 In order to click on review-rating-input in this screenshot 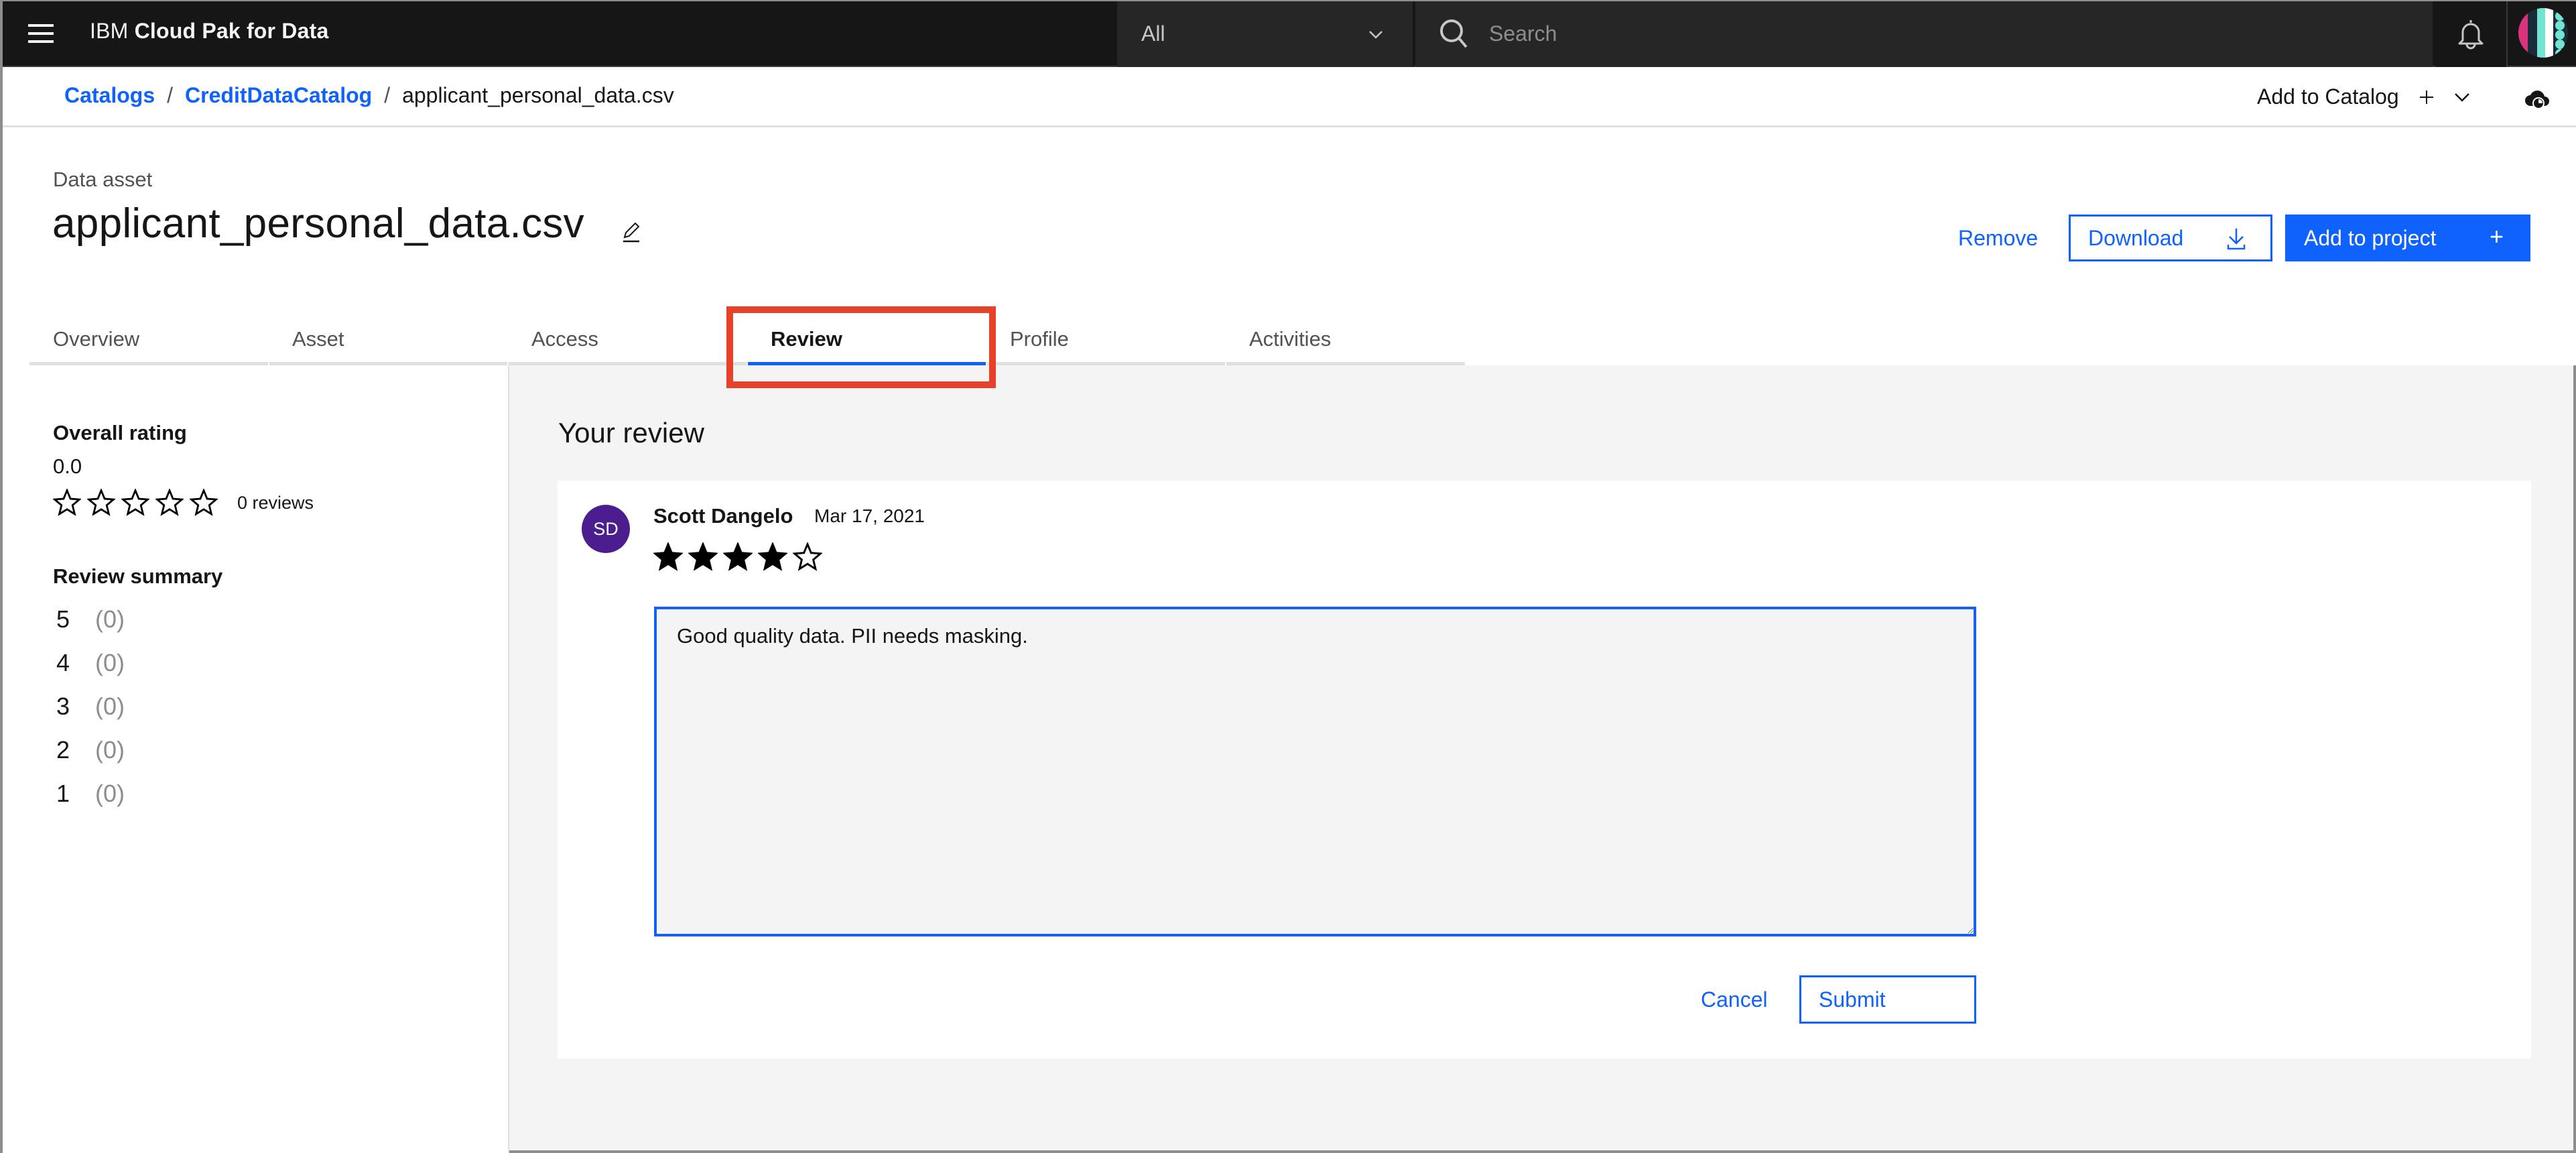, I will do `click(737, 557)`.